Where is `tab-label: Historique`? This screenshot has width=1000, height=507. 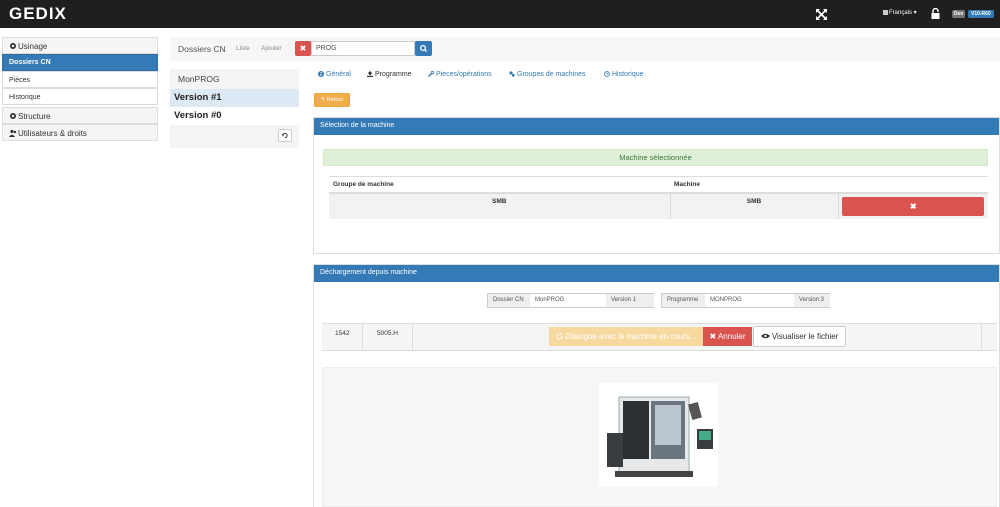
tab-label: Historique is located at coordinates (628, 74).